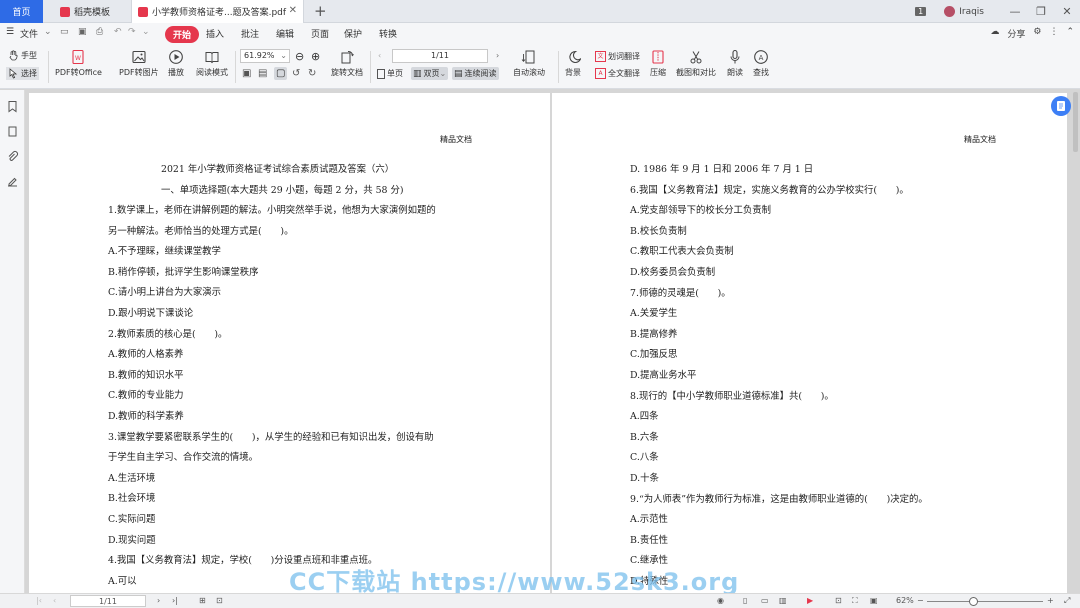 The width and height of the screenshot is (1080, 608). I want to click on fullscreen-icon: ⛶, so click(855, 601).